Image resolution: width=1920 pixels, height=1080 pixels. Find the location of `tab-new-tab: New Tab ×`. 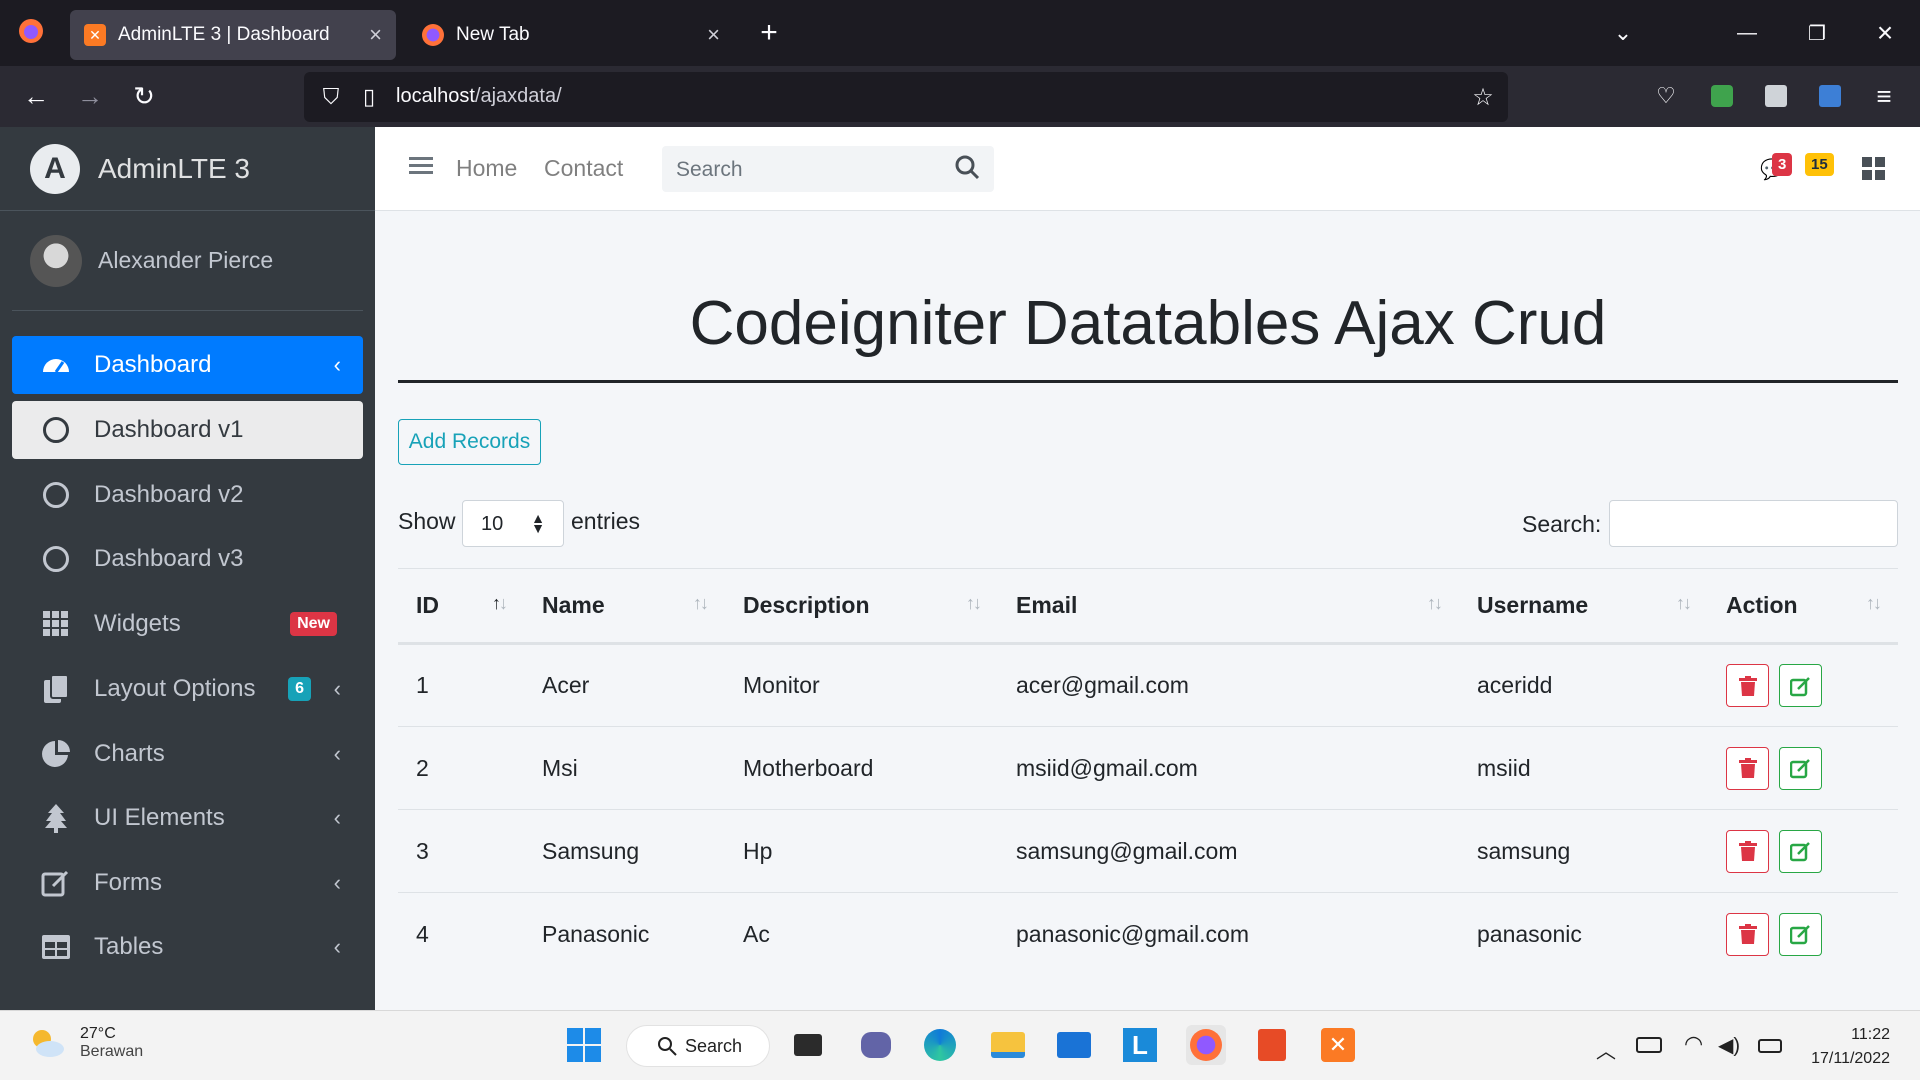

tab-new-tab: New Tab × is located at coordinates (571, 35).